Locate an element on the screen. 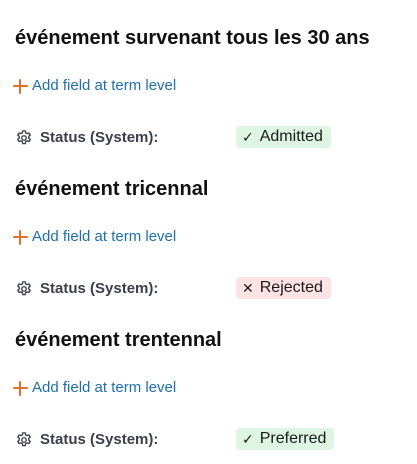  status-badge: ✕ Rejected is located at coordinates (283, 288).